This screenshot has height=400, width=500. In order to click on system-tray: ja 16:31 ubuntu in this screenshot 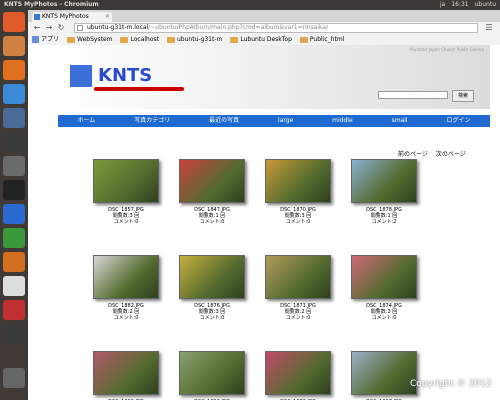, I will do `click(468, 4)`.